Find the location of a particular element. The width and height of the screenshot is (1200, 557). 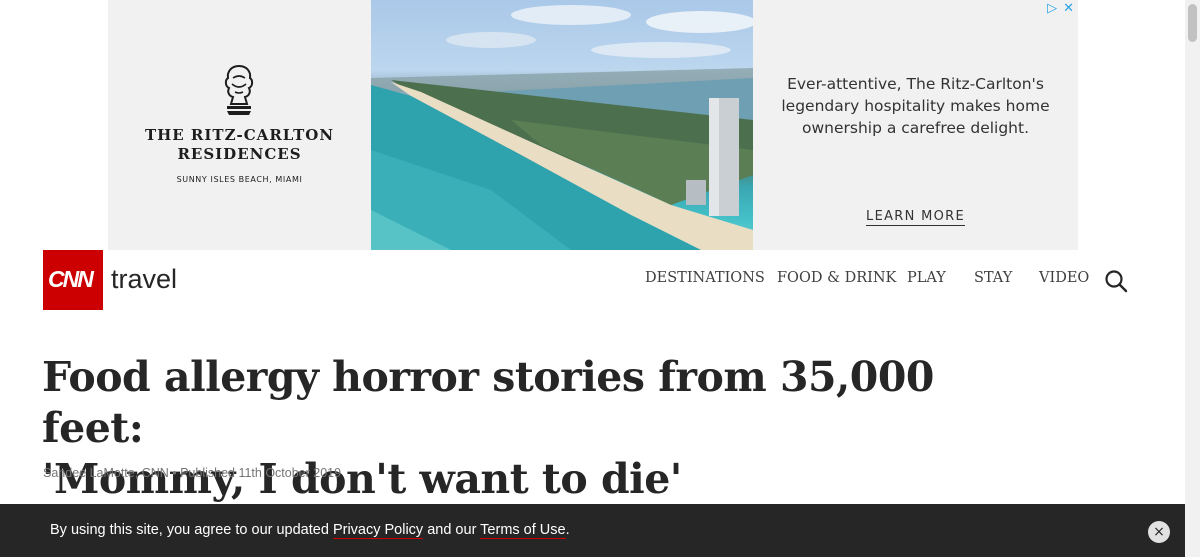

consent-close-icon: × is located at coordinates (1159, 532).